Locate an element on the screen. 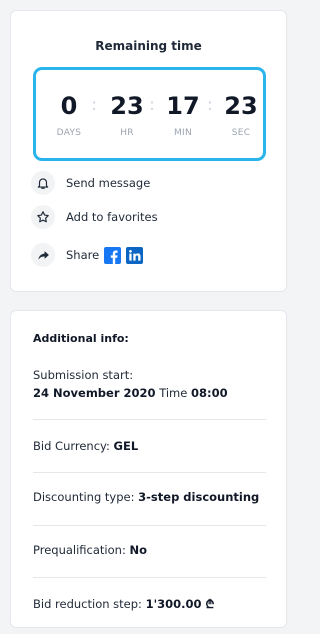  seconds-label: SEC is located at coordinates (241, 133).